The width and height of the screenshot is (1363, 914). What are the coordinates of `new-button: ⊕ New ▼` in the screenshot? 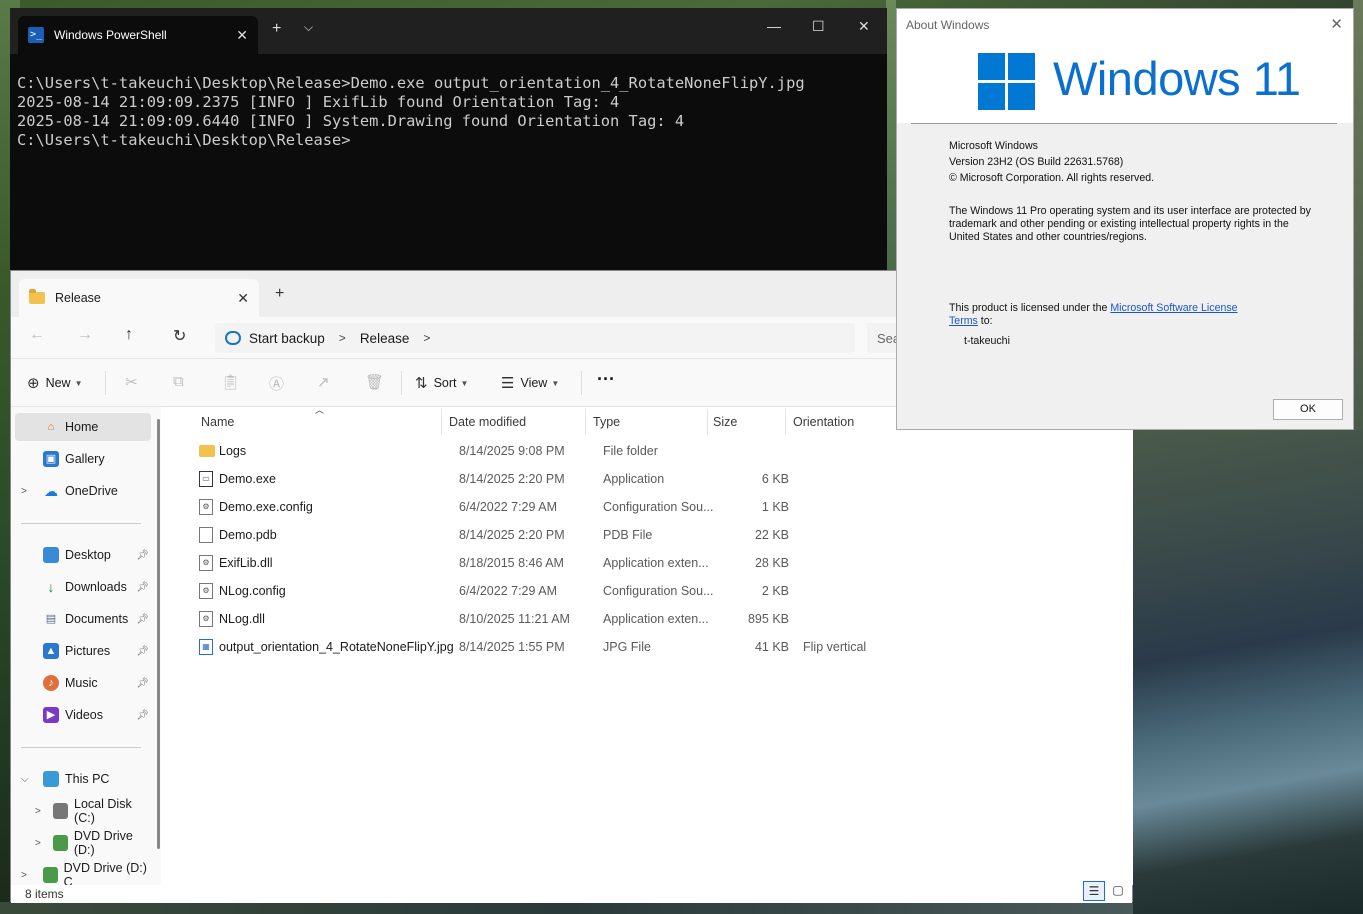 It's located at (55, 383).